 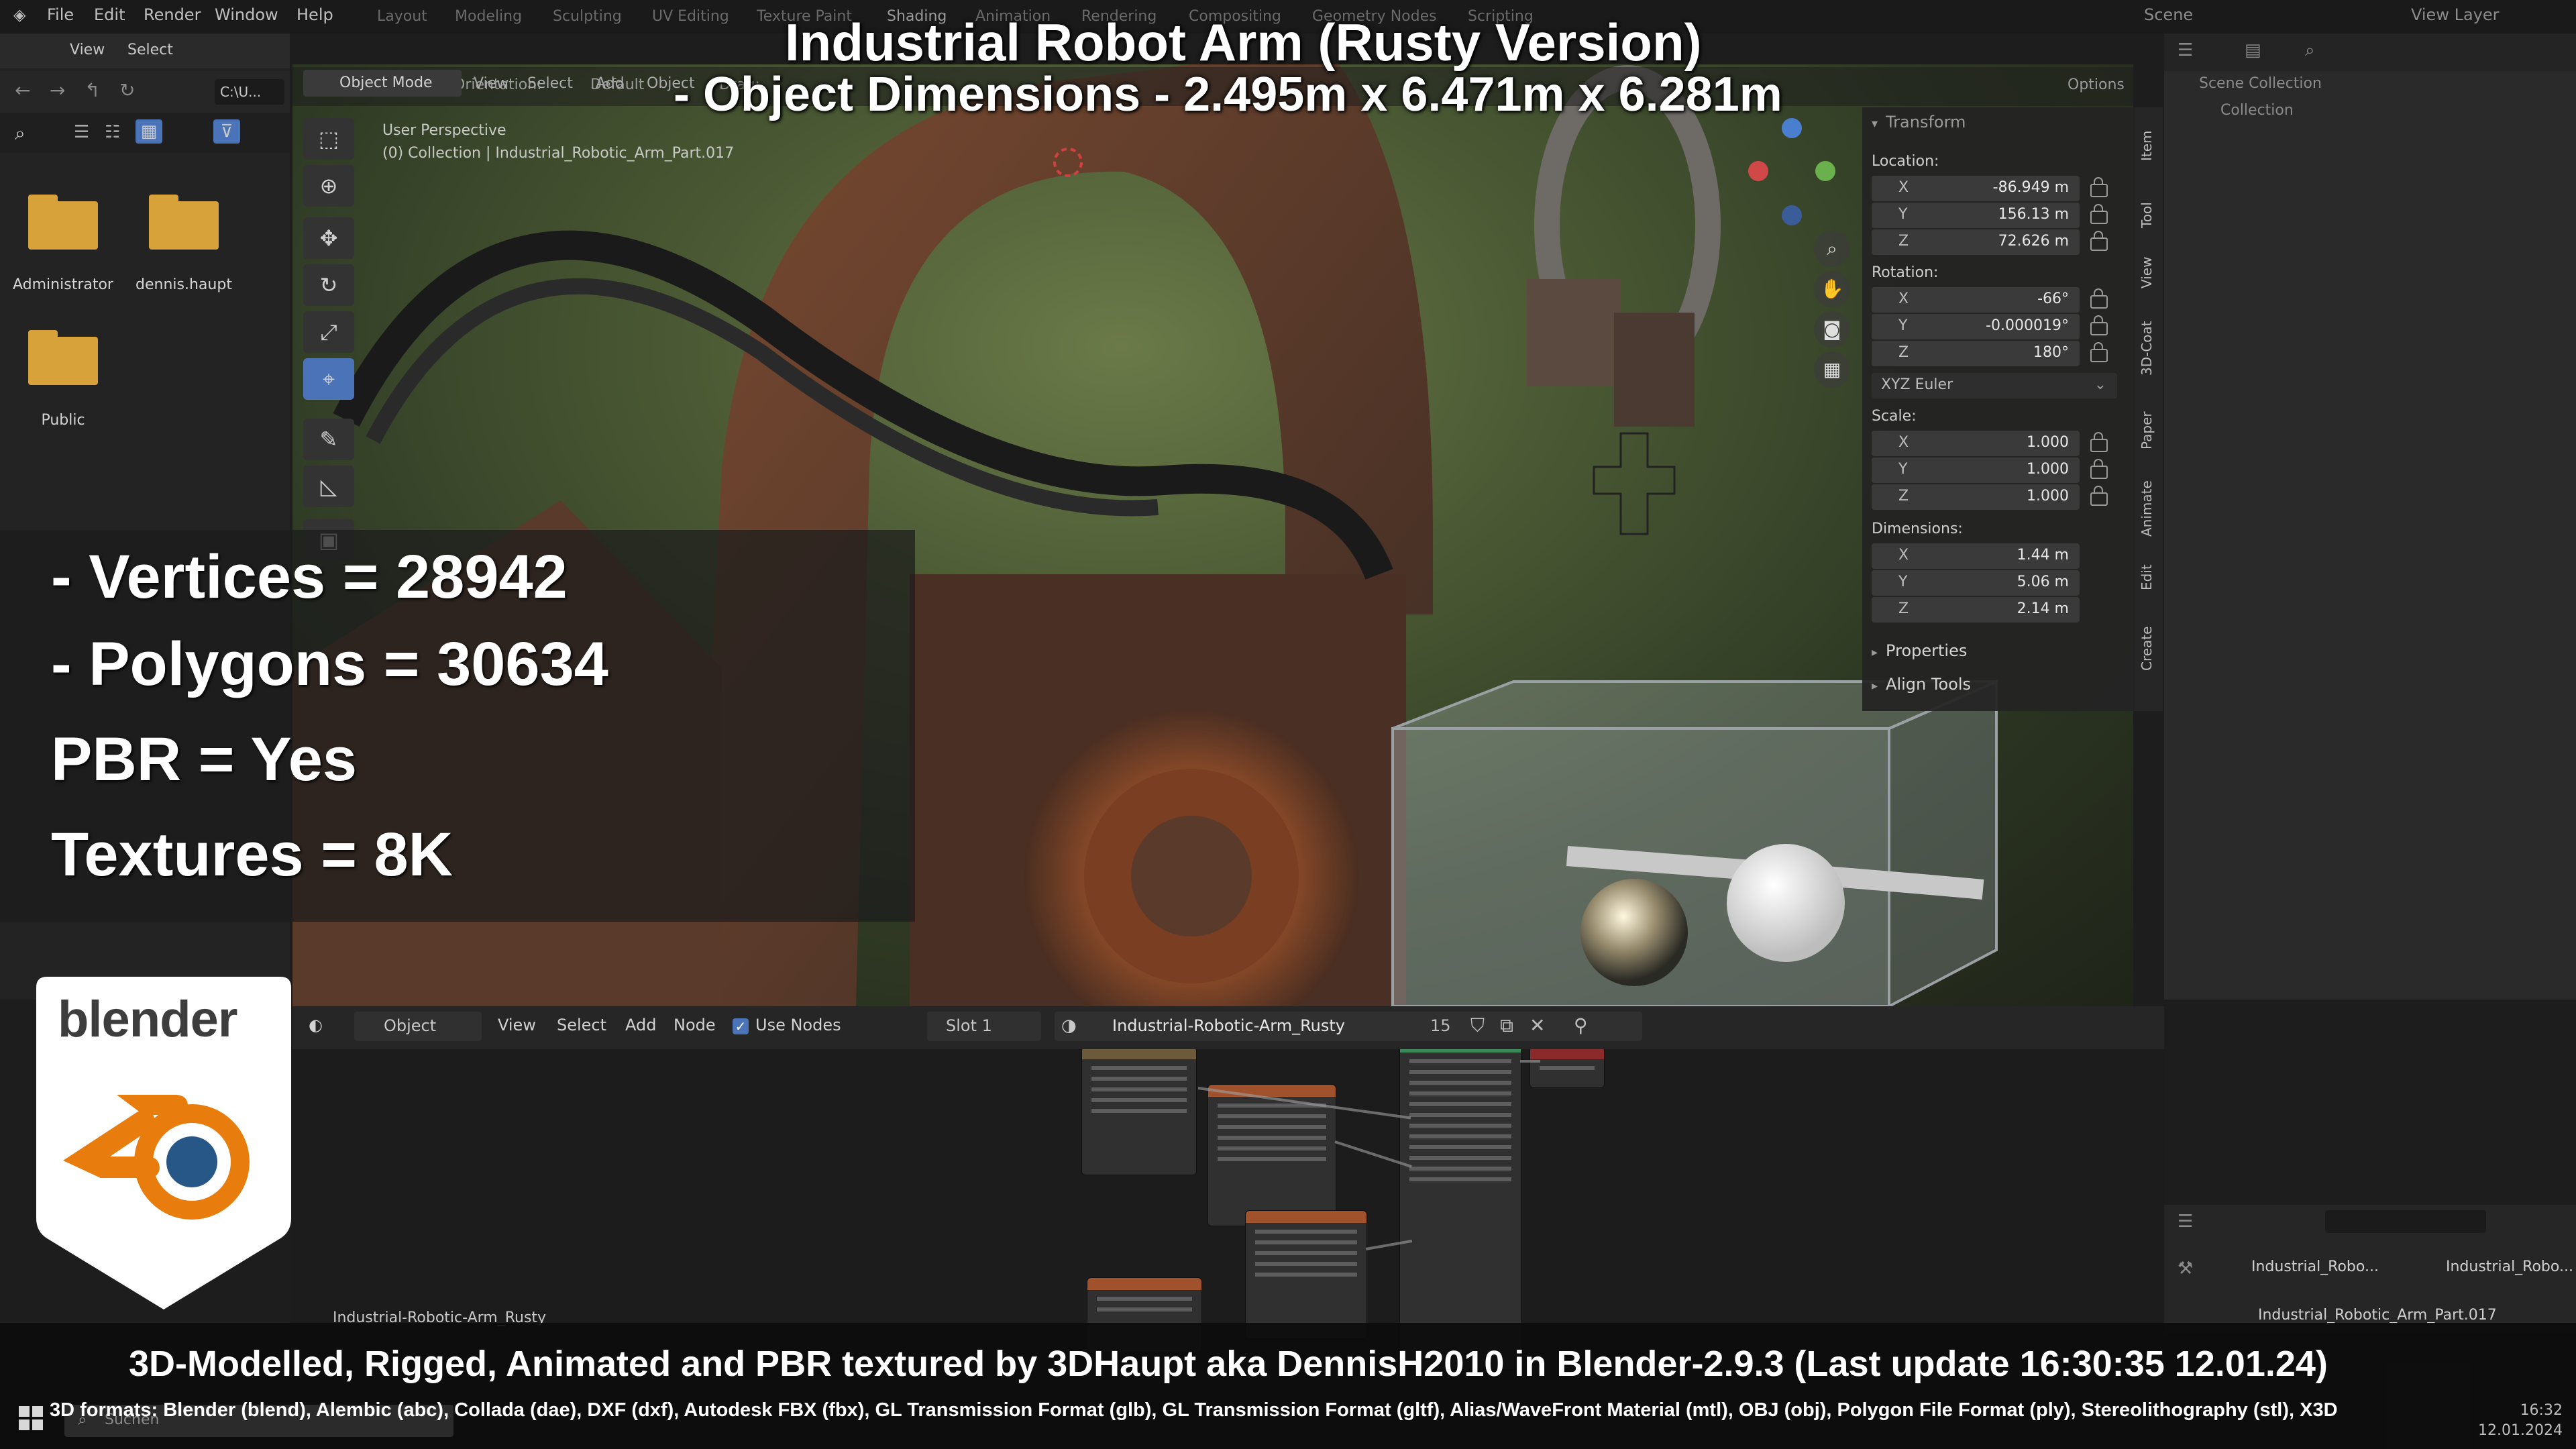 I want to click on dimensions-z-field: Z 2.14 m, so click(x=1976, y=610).